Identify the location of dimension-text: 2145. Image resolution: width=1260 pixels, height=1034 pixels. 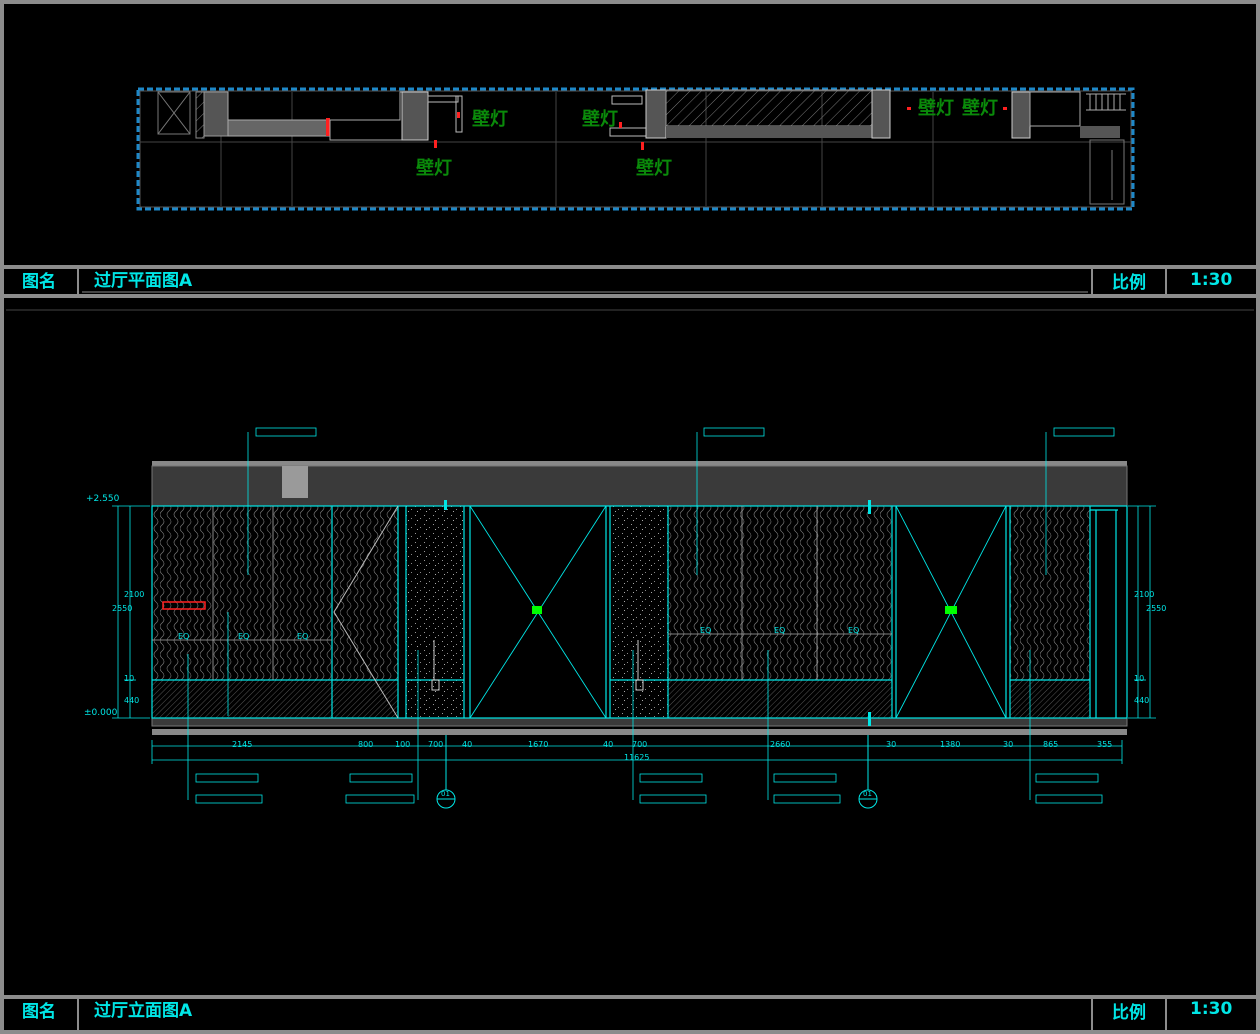
(242, 744).